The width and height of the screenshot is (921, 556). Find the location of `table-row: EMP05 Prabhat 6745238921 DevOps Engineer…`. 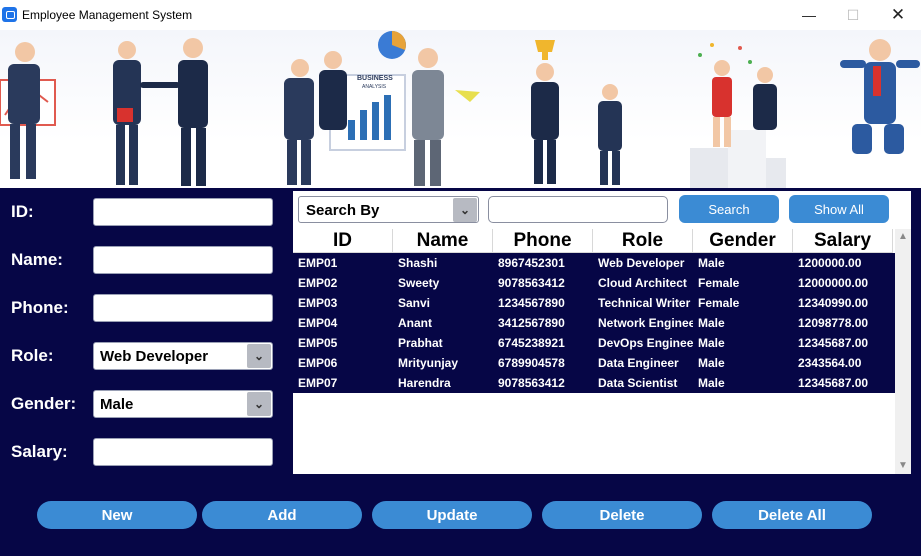

table-row: EMP05 Prabhat 6745238921 DevOps Engineer… is located at coordinates (594, 343).